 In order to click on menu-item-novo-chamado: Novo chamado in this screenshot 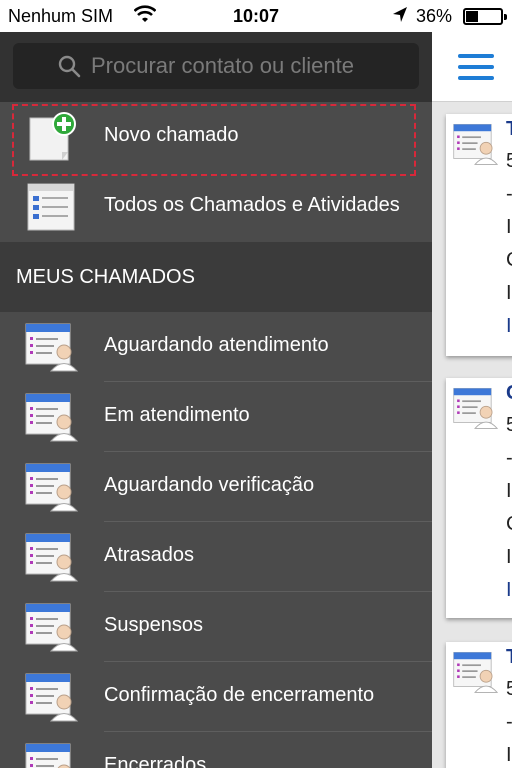, I will do `click(216, 139)`.